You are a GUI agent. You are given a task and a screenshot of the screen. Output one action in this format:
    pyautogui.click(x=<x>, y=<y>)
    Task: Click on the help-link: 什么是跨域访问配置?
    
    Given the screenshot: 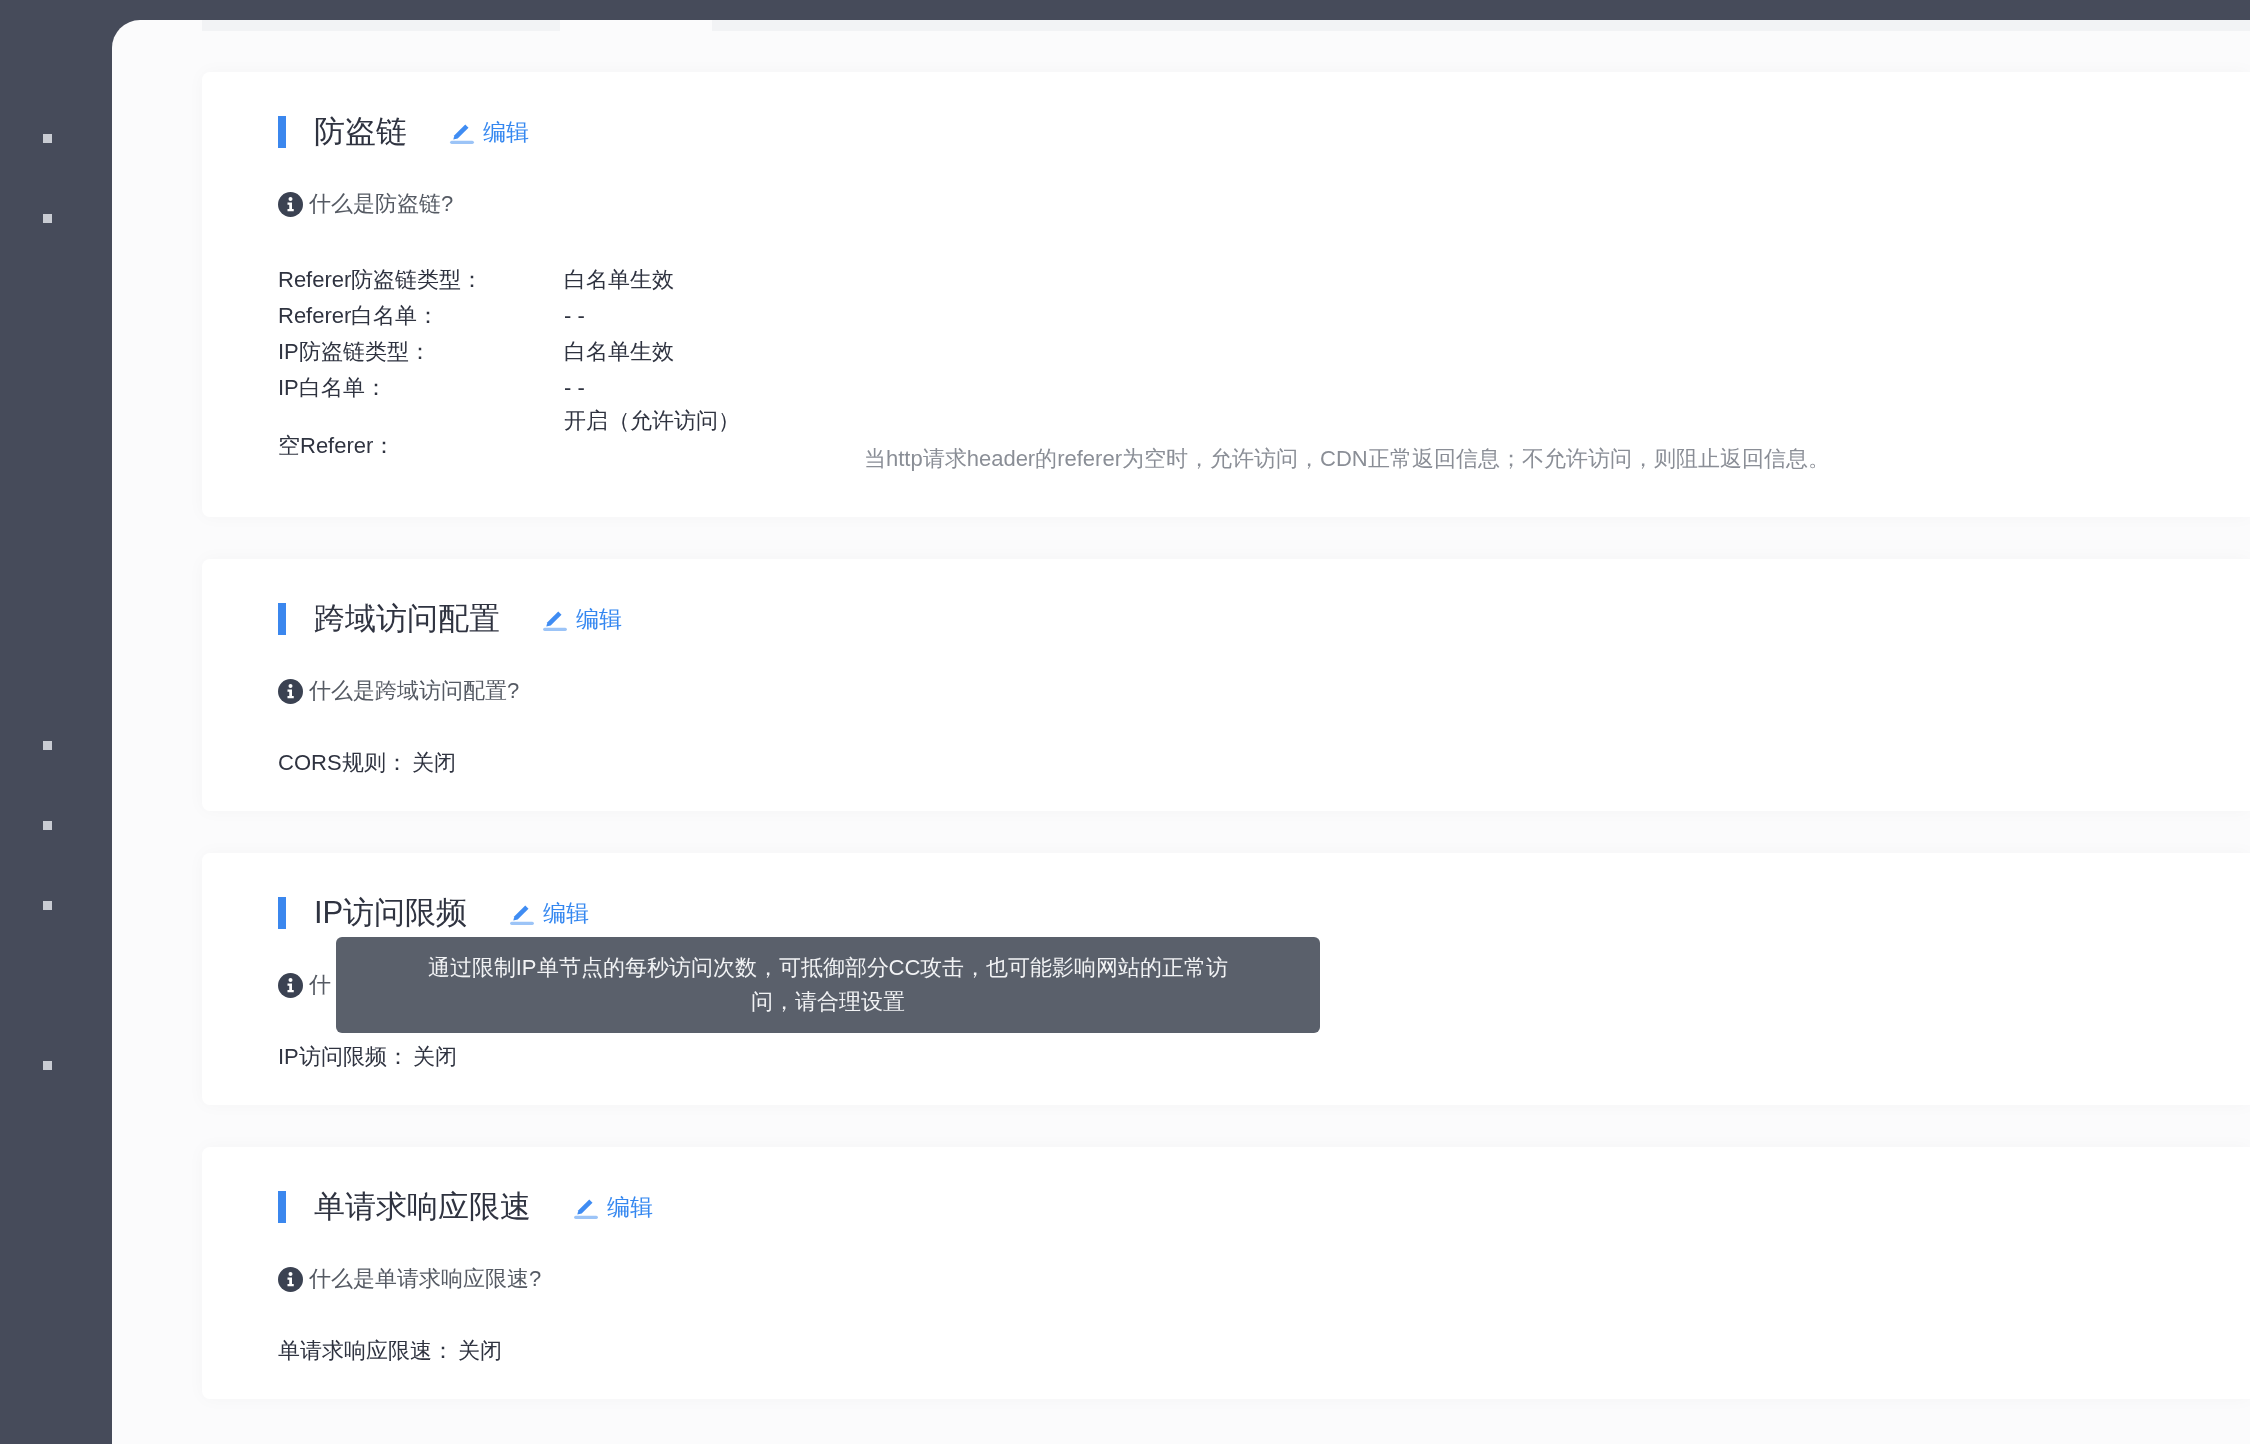 What is the action you would take?
    pyautogui.click(x=414, y=691)
    